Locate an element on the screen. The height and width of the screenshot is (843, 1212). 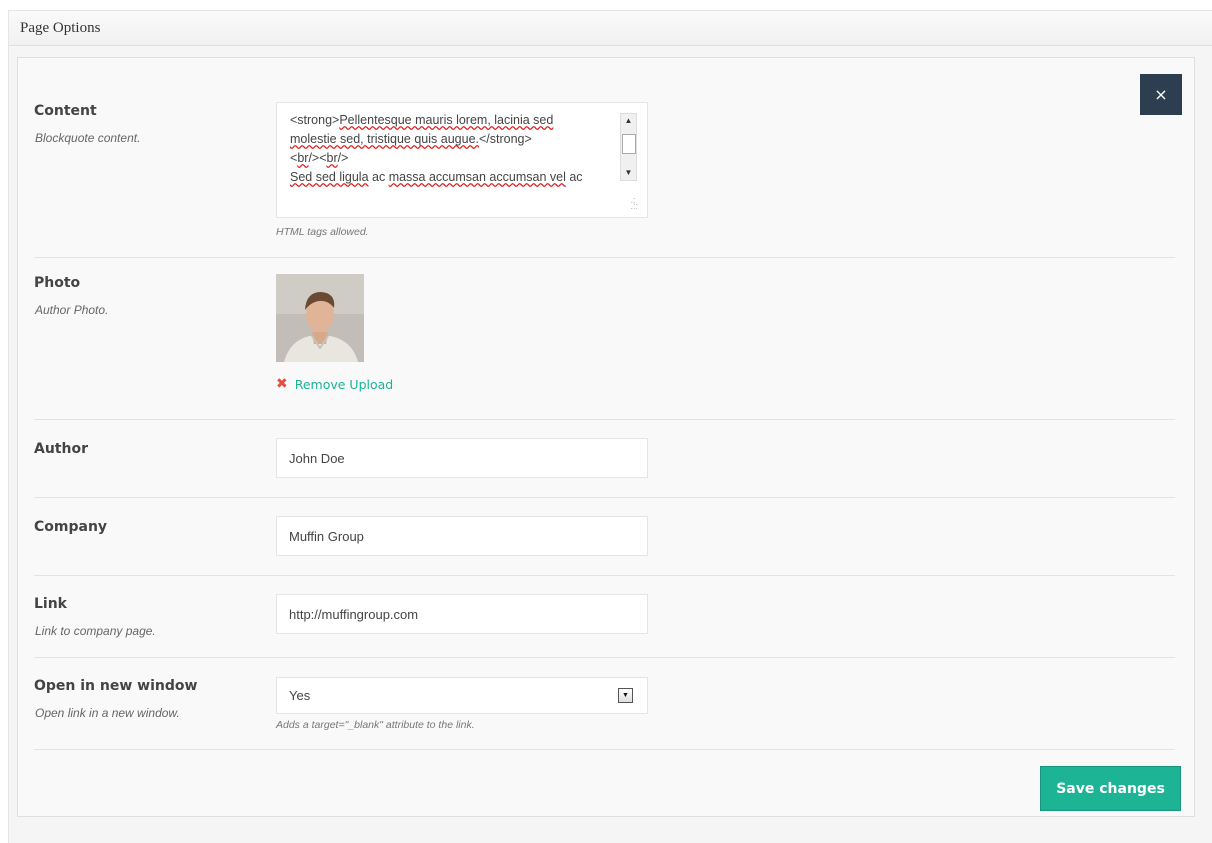
remove-upload-label: Remove Upload is located at coordinates (344, 384).